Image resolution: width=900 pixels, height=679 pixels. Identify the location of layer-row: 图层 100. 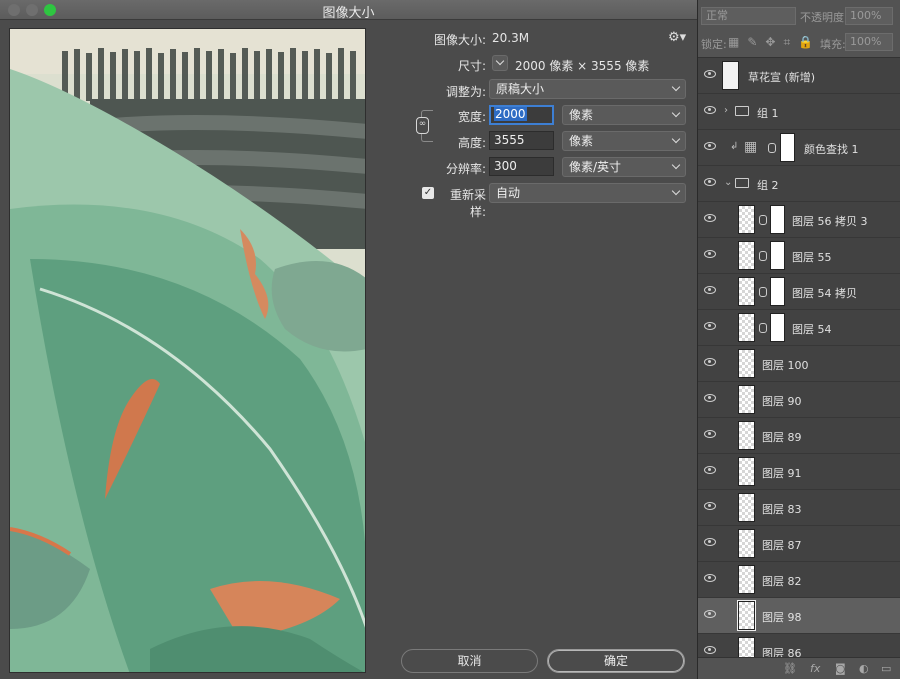
(799, 364).